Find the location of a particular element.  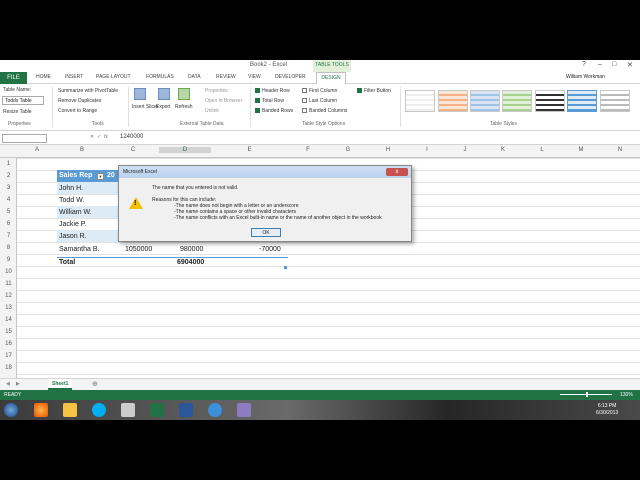

row-header: 2 is located at coordinates (8, 176).